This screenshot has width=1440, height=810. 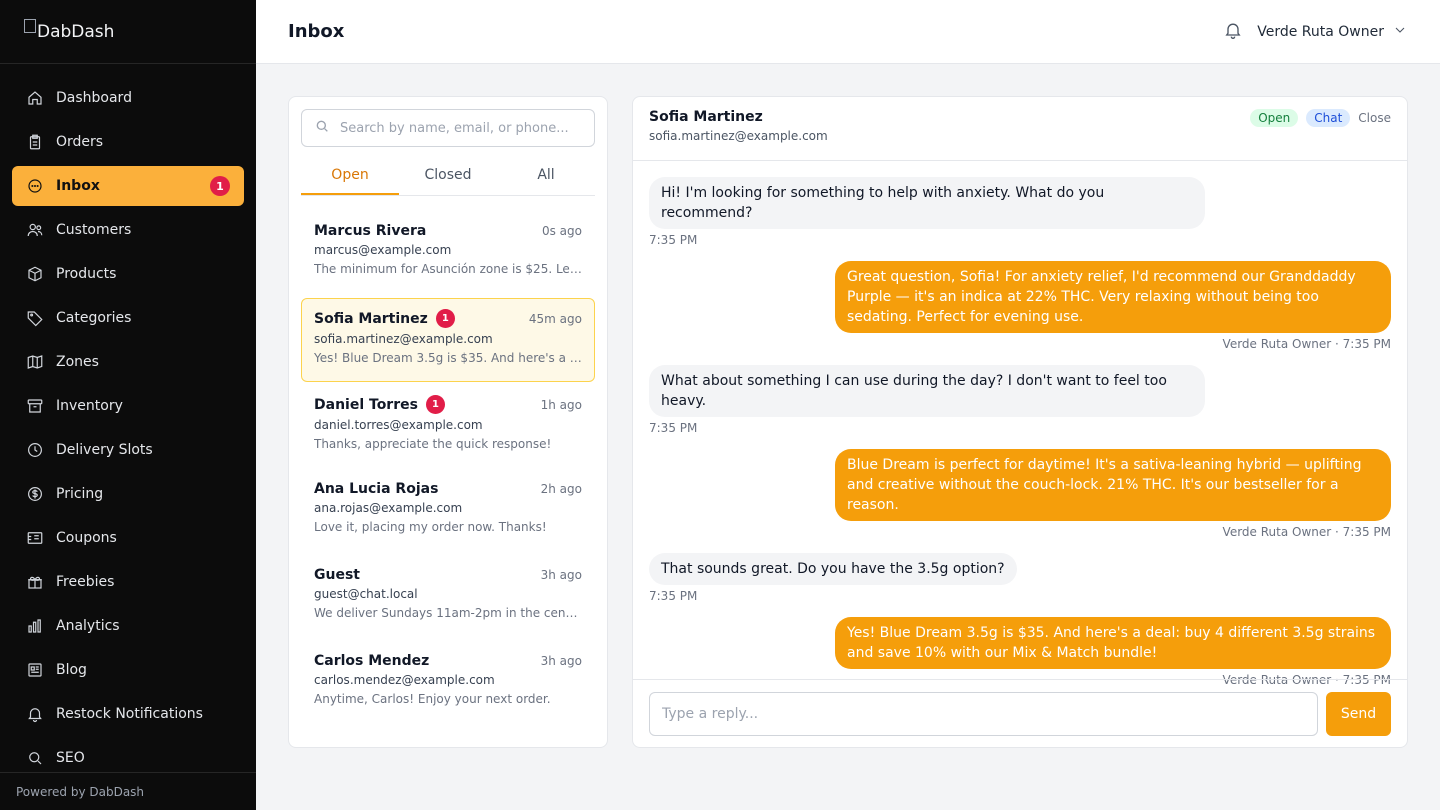 What do you see at coordinates (86, 274) in the screenshot?
I see `sidebar-item-label: Products` at bounding box center [86, 274].